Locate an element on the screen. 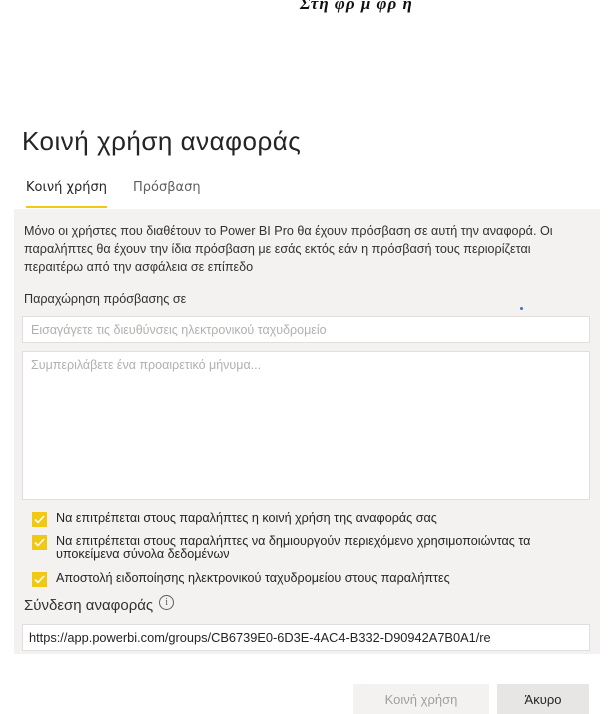 The width and height of the screenshot is (613, 714). checkbox-allow-build is located at coordinates (39, 542).